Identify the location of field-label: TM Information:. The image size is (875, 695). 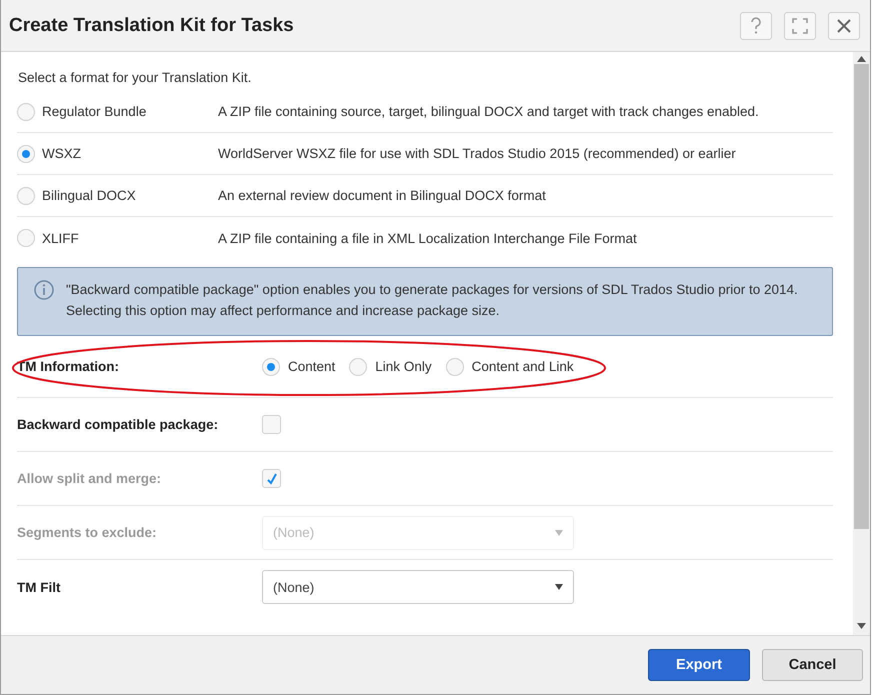
(68, 366).